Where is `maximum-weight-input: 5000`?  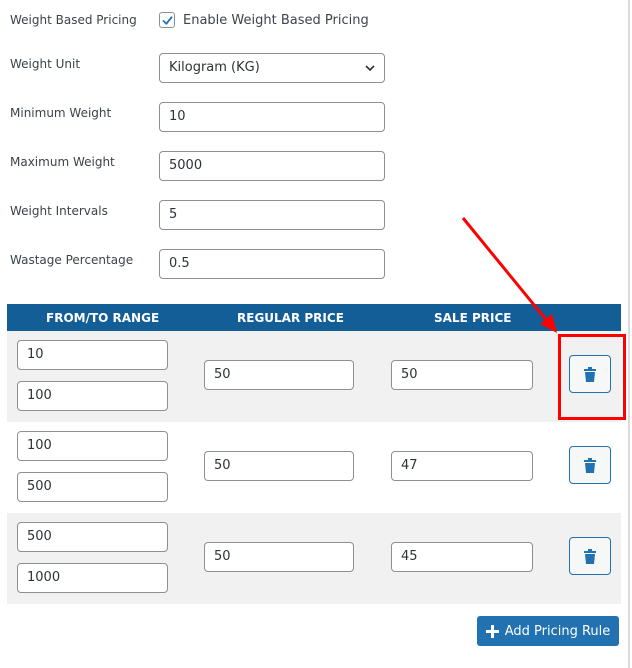
maximum-weight-input: 5000 is located at coordinates (272, 166).